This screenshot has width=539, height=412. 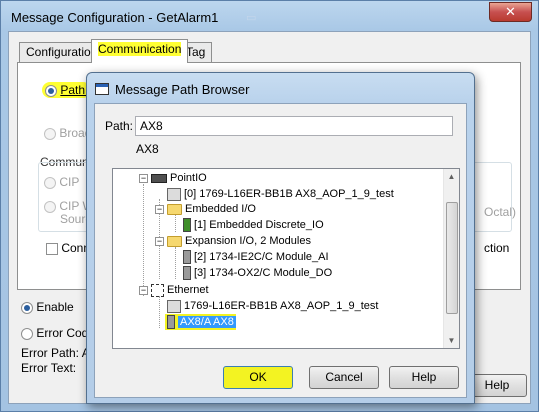 I want to click on ok-button: OK, so click(x=258, y=377).